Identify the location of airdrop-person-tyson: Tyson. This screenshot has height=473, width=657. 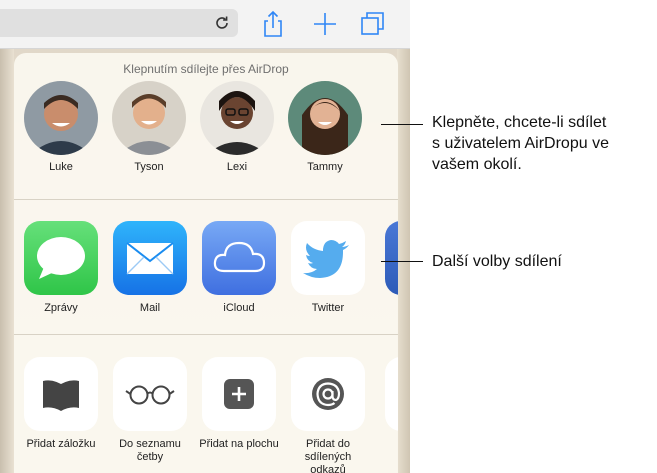
(149, 127).